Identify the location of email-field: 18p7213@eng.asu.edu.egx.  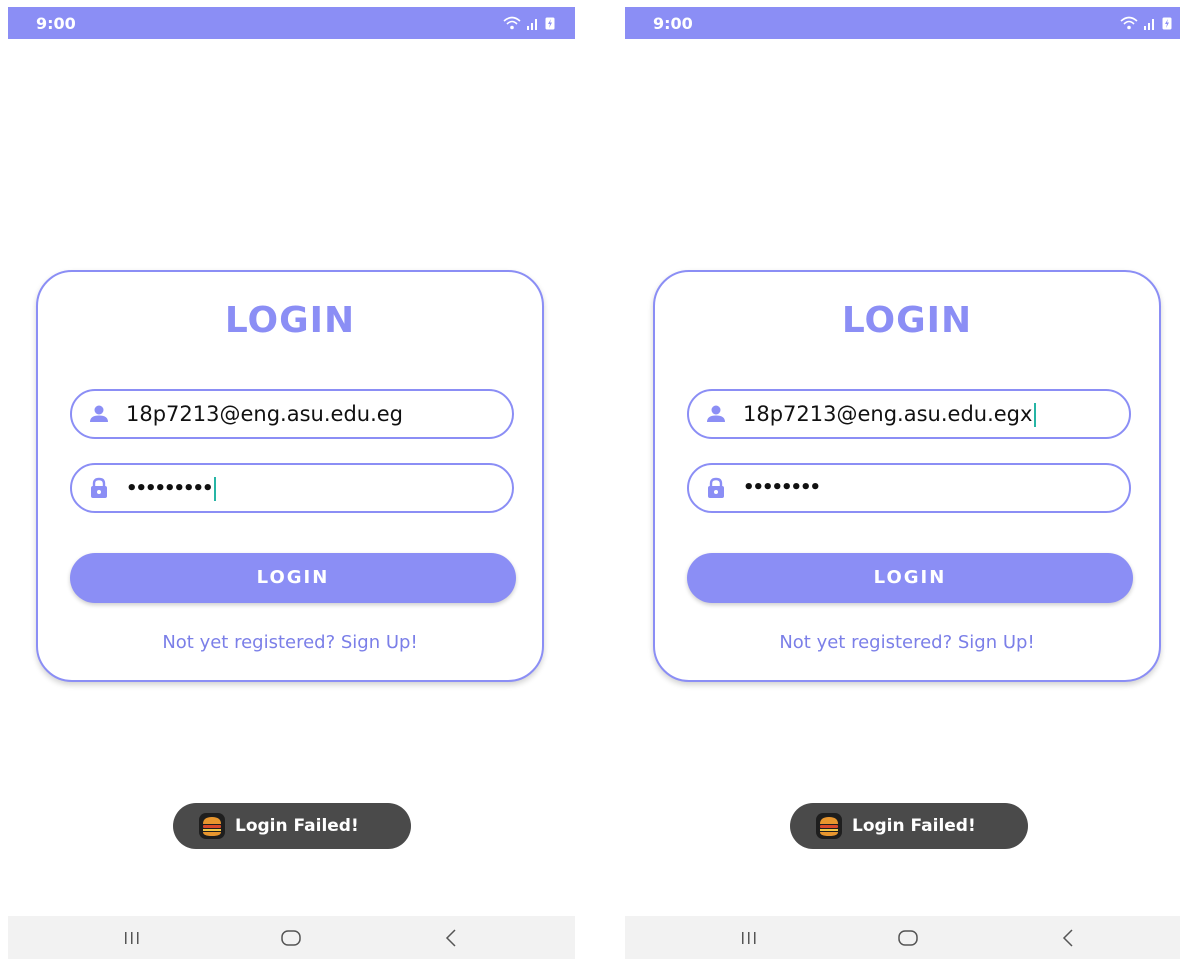
(909, 414).